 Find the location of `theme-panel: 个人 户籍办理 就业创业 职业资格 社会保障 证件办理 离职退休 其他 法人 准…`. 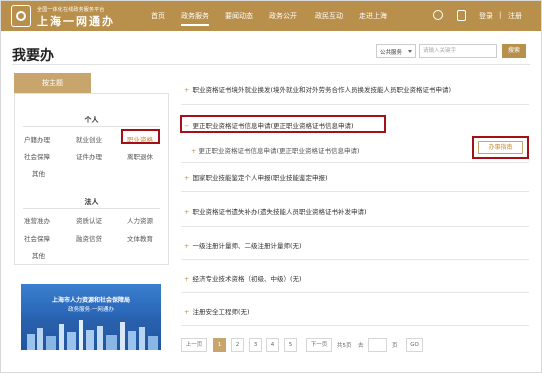

theme-panel: 个人 户籍办理 就业创业 职业资格 社会保障 证件办理 离职退休 其他 法人 准… is located at coordinates (91, 179).